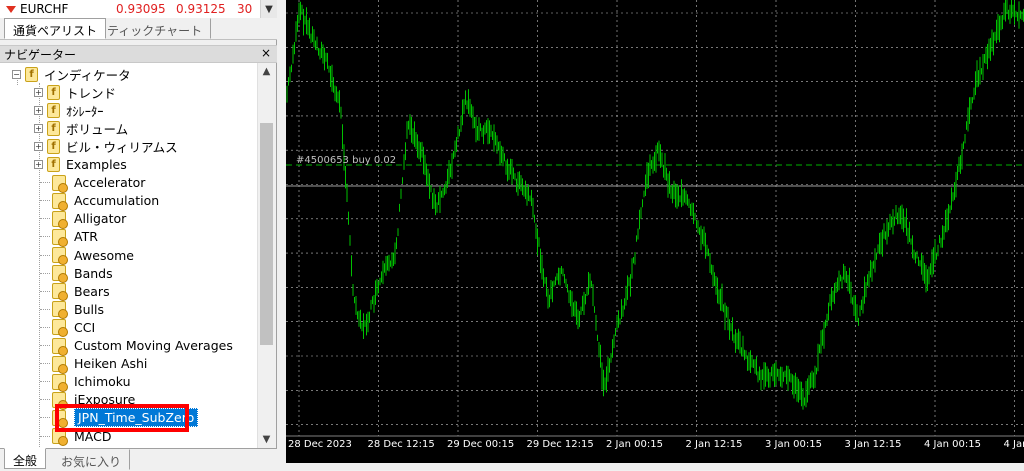 The height and width of the screenshot is (471, 1024). Describe the element at coordinates (245, 9) in the screenshot. I see `spread-value: 30` at that location.